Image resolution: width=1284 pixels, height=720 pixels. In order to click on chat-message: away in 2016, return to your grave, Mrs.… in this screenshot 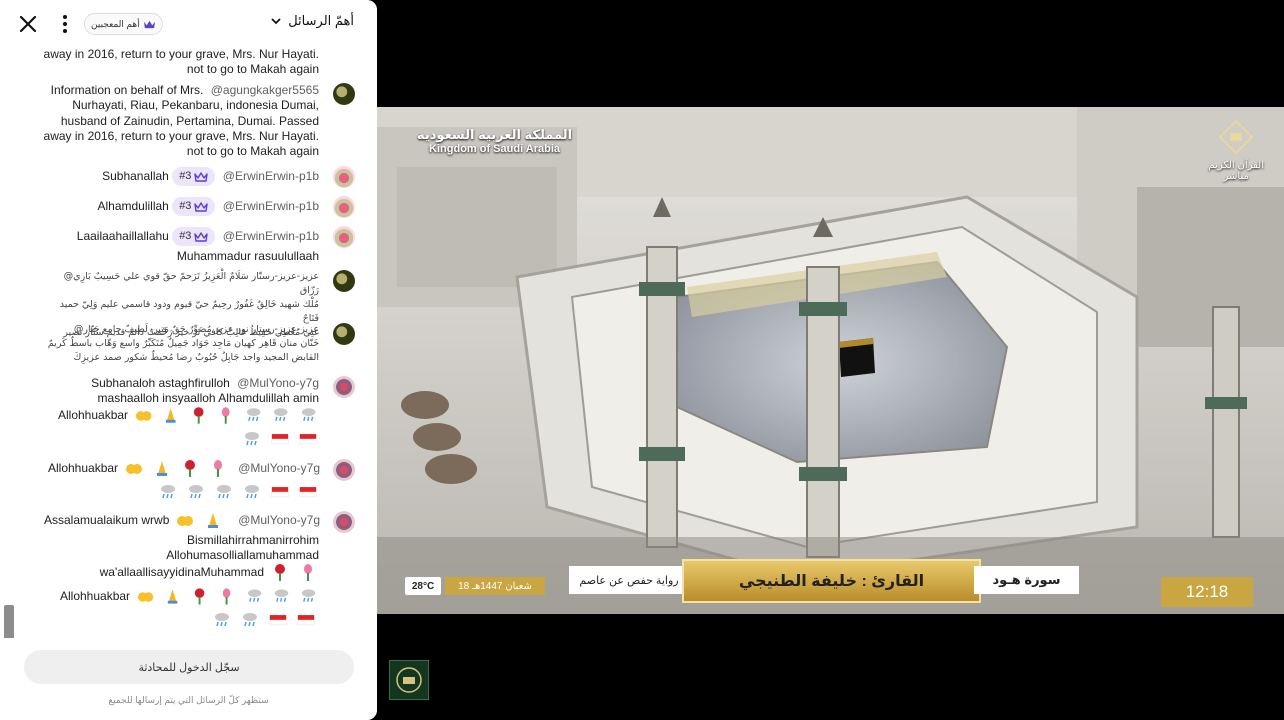, I will do `click(181, 62)`.